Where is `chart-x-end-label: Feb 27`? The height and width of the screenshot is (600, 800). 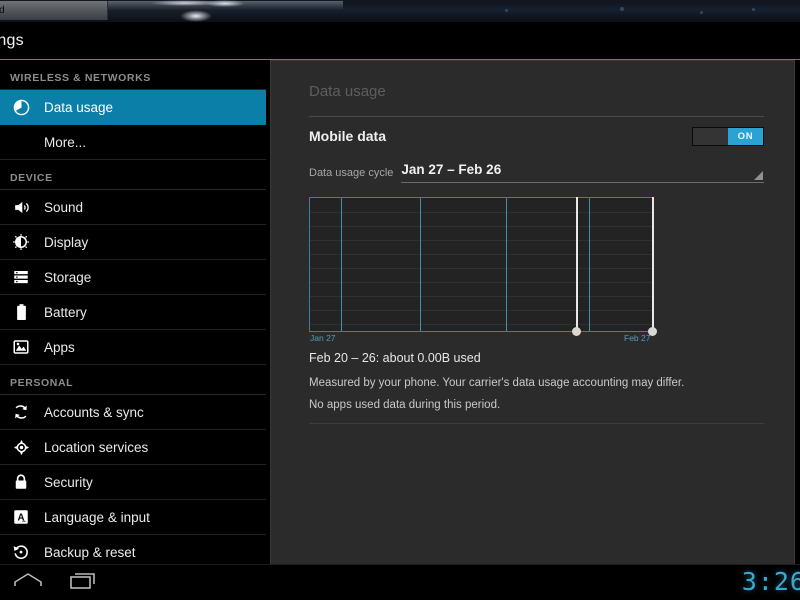
chart-x-end-label: Feb 27 is located at coordinates (637, 338).